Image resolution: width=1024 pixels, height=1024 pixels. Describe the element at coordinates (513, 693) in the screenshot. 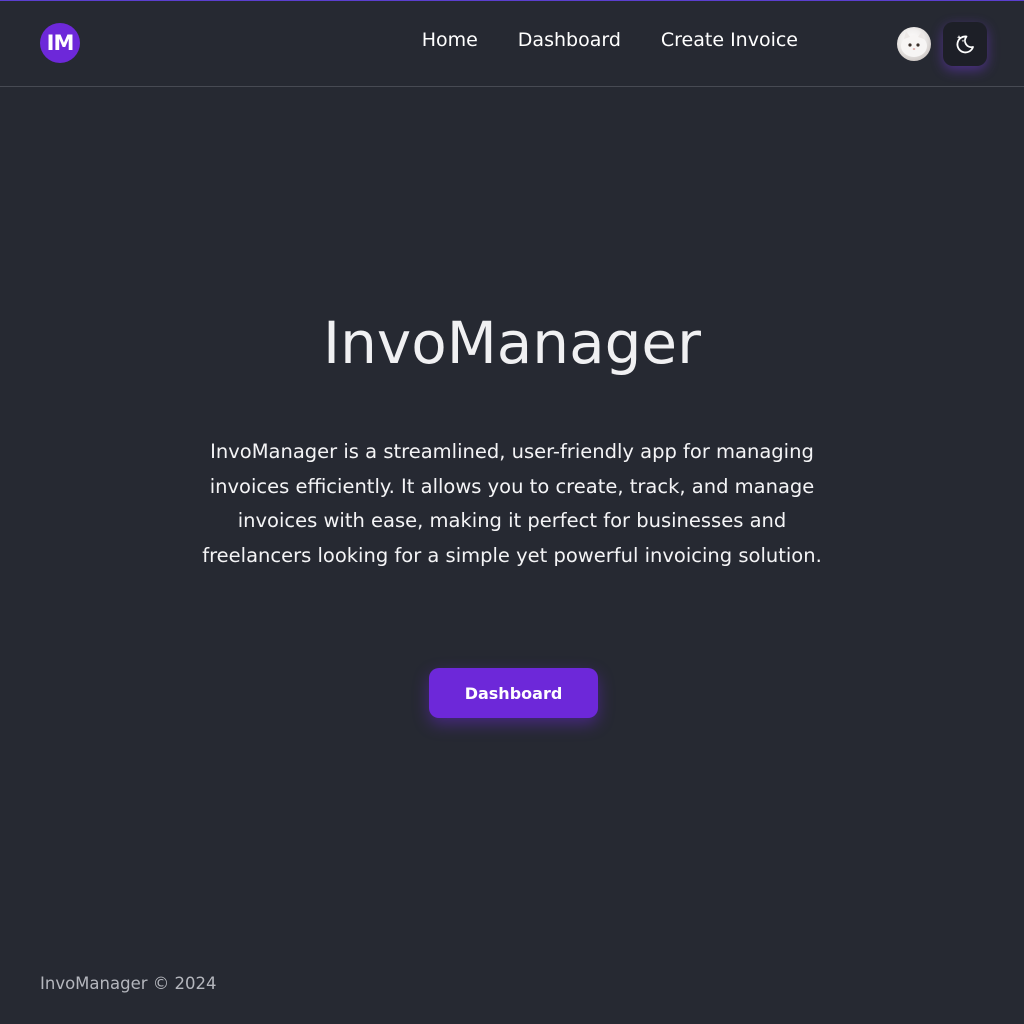

I see `dashboard-cta-button: Dashboard` at that location.